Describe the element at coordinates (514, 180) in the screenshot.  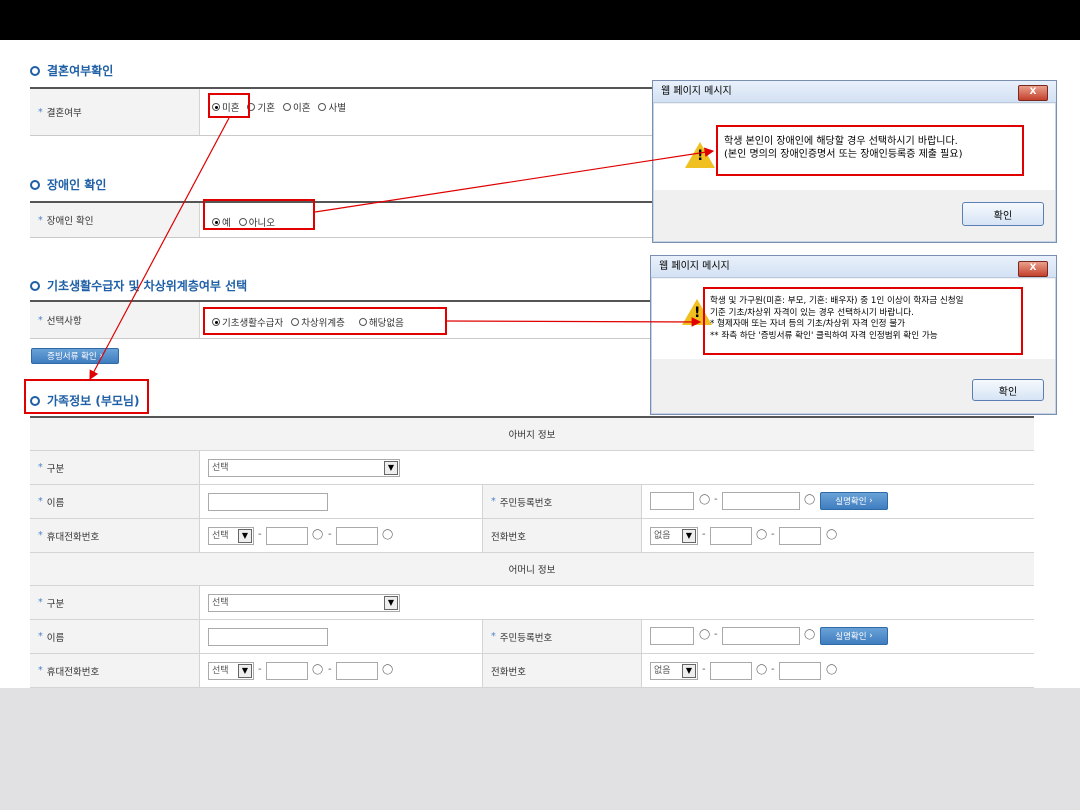
I see `arrow-to-dialog1` at that location.